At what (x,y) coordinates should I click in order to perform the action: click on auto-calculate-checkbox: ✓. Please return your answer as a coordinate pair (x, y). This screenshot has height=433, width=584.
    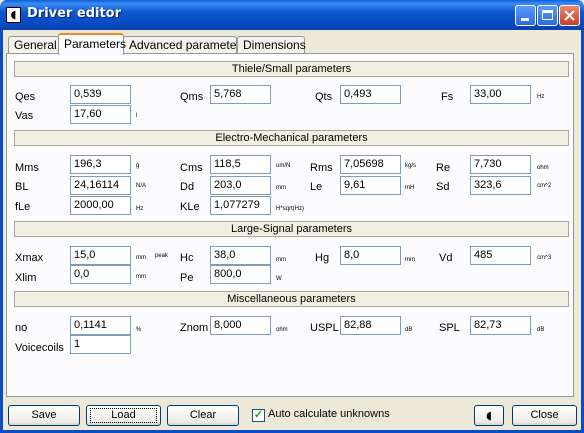
    Looking at the image, I should click on (258, 415).